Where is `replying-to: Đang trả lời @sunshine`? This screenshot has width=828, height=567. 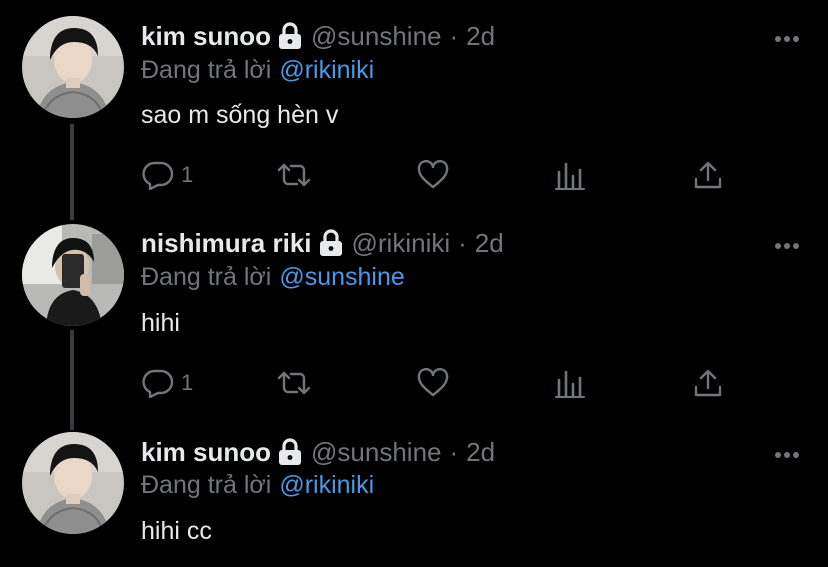 replying-to: Đang trả lời @sunshine is located at coordinates (273, 277).